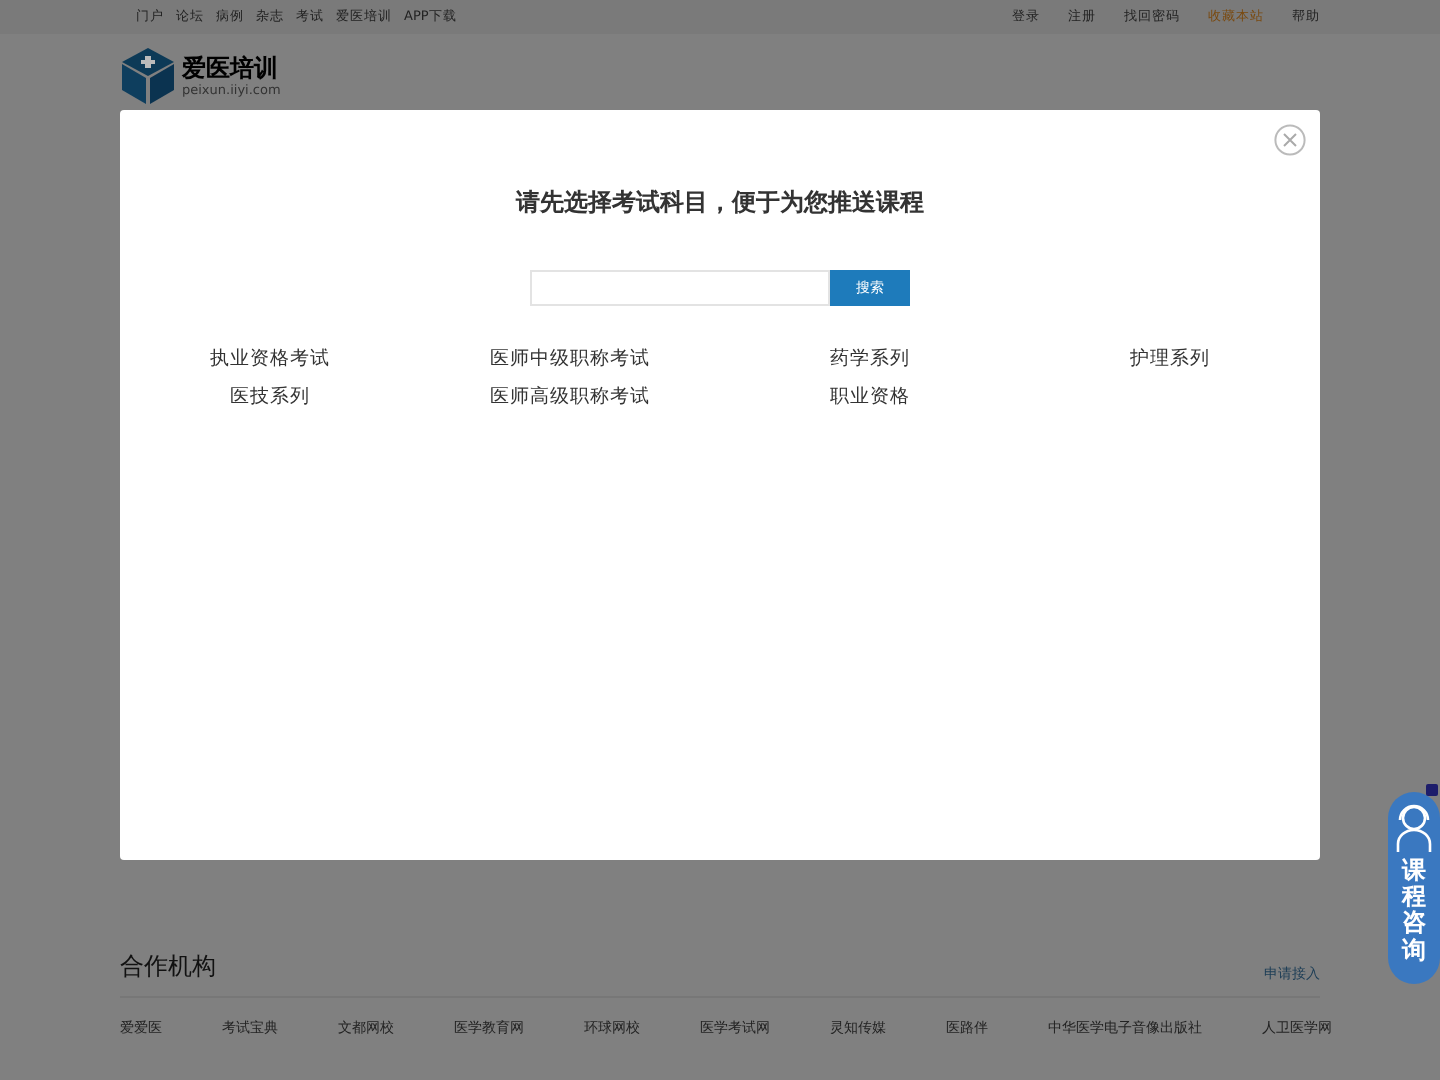  What do you see at coordinates (719, 203) in the screenshot?
I see `dialog-title: 请先选择考试科目，便于为您推送课程` at bounding box center [719, 203].